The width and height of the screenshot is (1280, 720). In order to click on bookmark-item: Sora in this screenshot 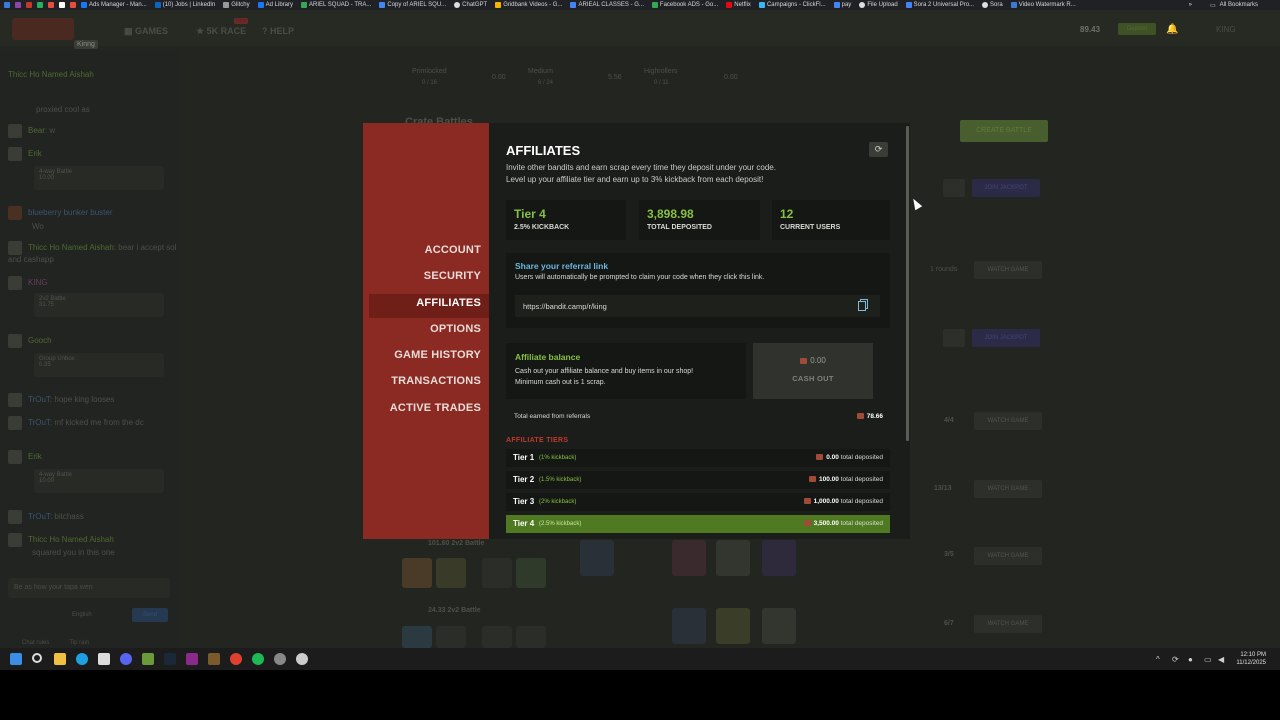, I will do `click(992, 5)`.